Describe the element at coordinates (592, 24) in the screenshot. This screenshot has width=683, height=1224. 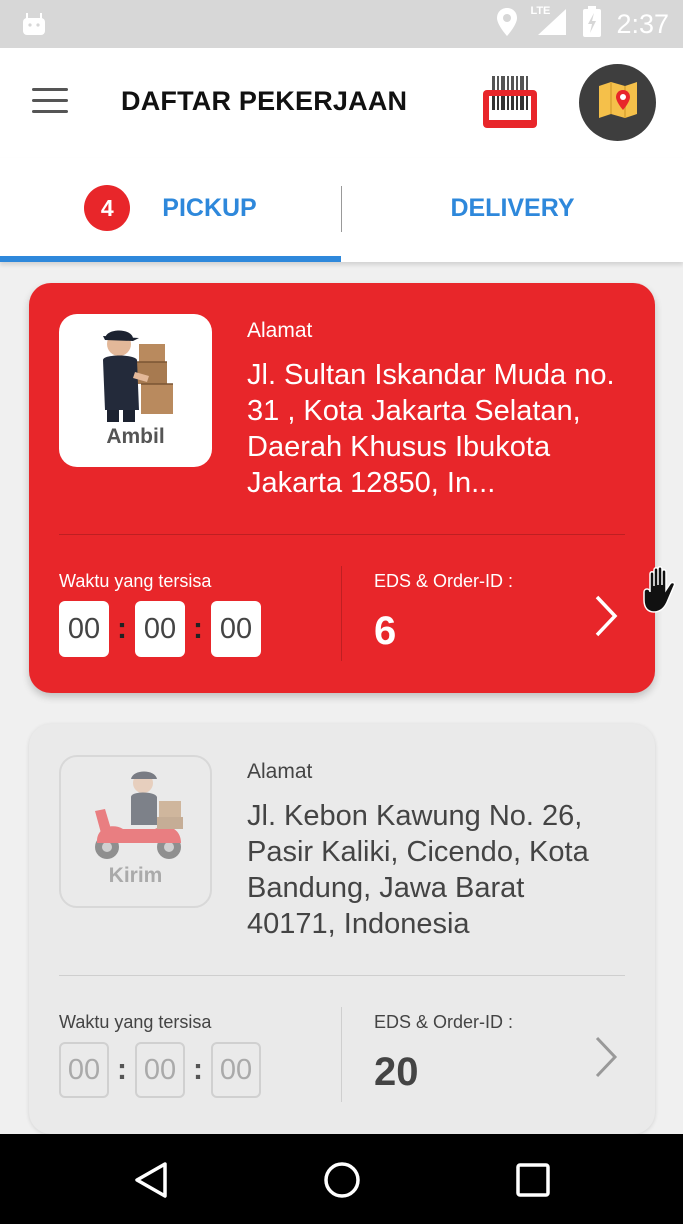
I see `battery-charging-icon` at that location.